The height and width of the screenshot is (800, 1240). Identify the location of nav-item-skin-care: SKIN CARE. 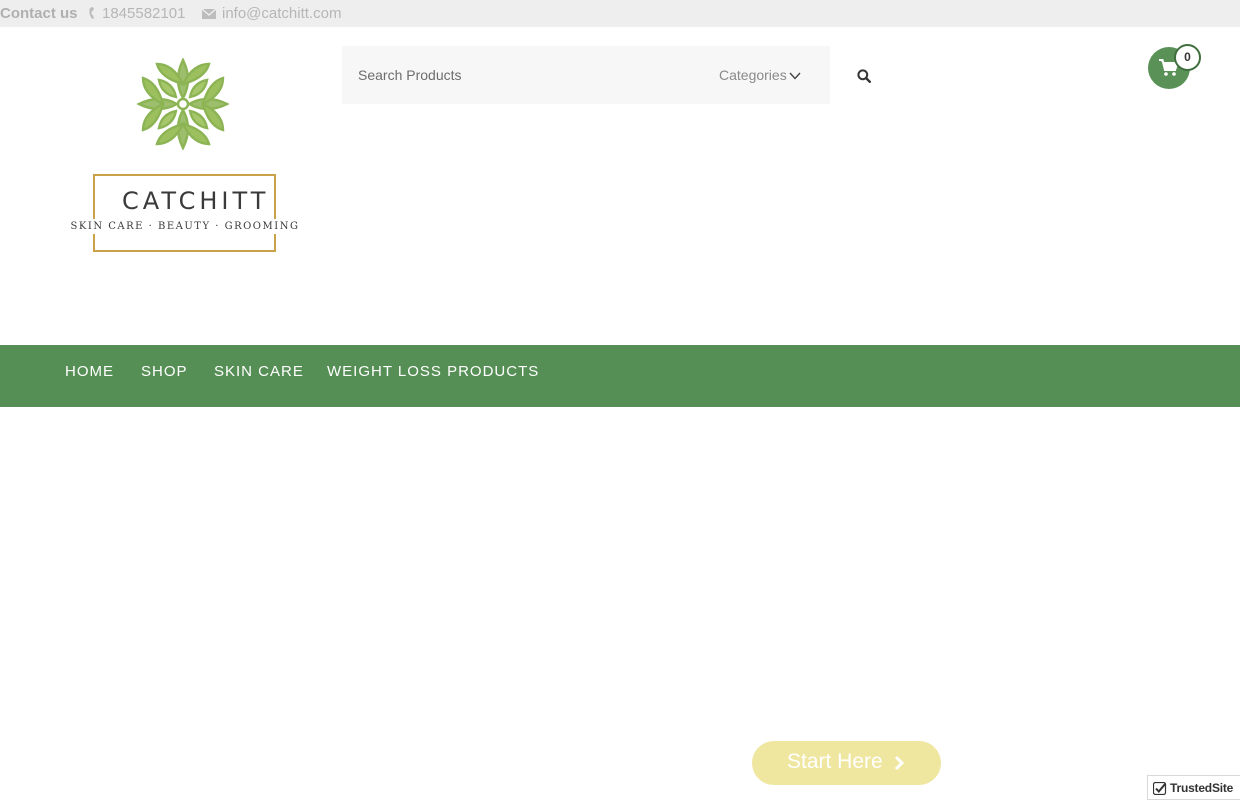
(259, 371).